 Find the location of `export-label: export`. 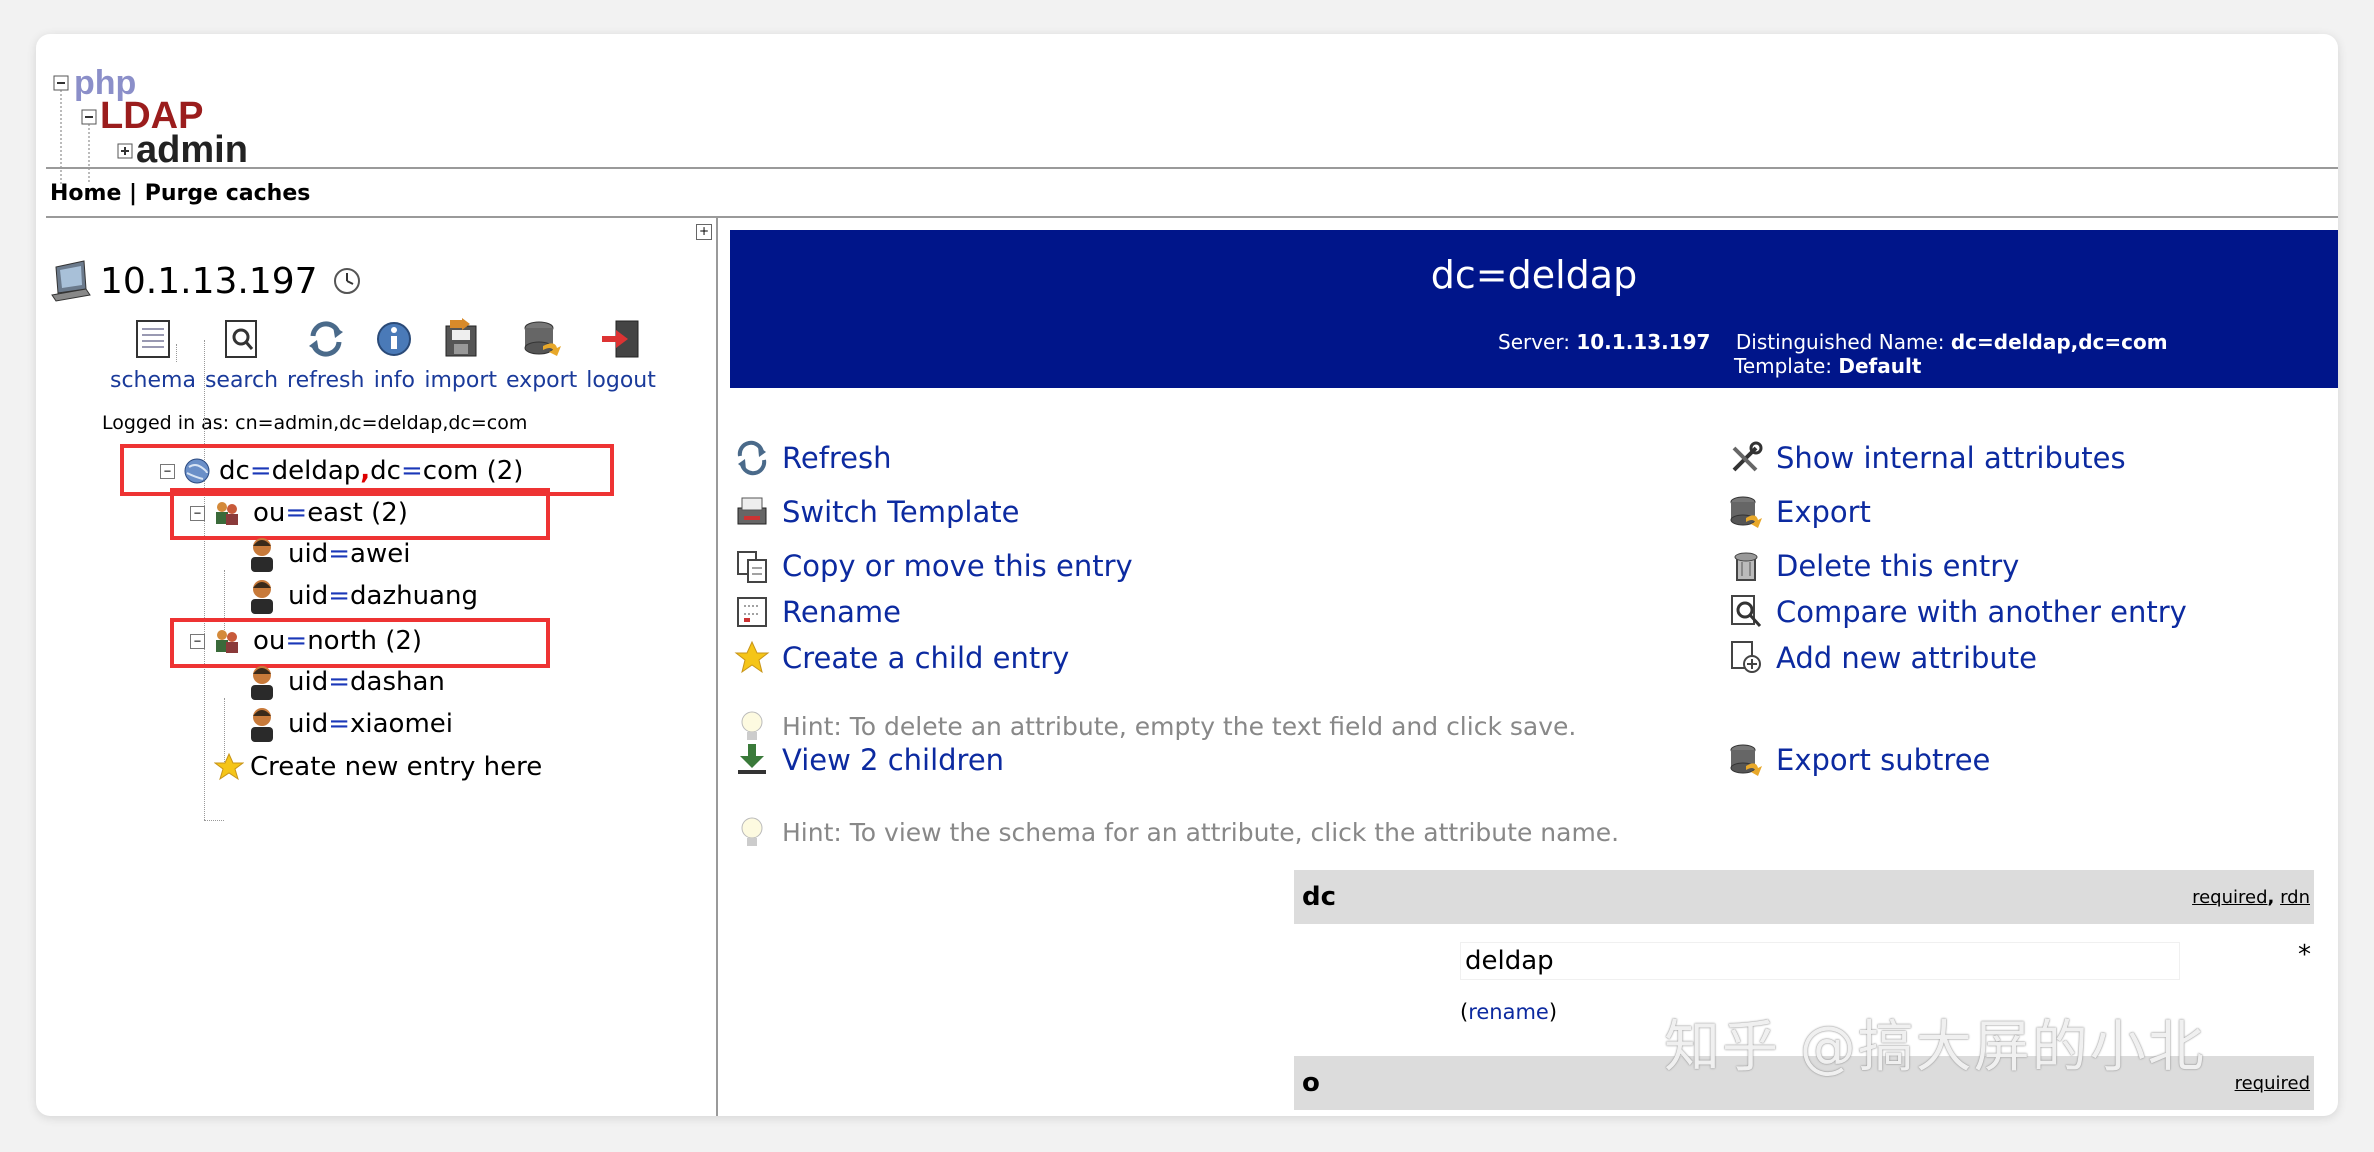

export-label: export is located at coordinates (542, 380).